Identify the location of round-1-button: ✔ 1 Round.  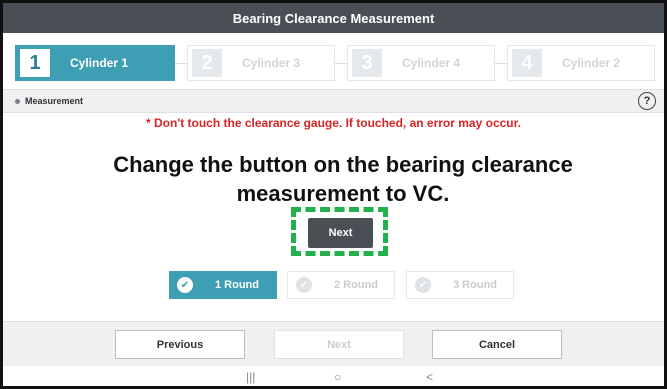
(223, 285).